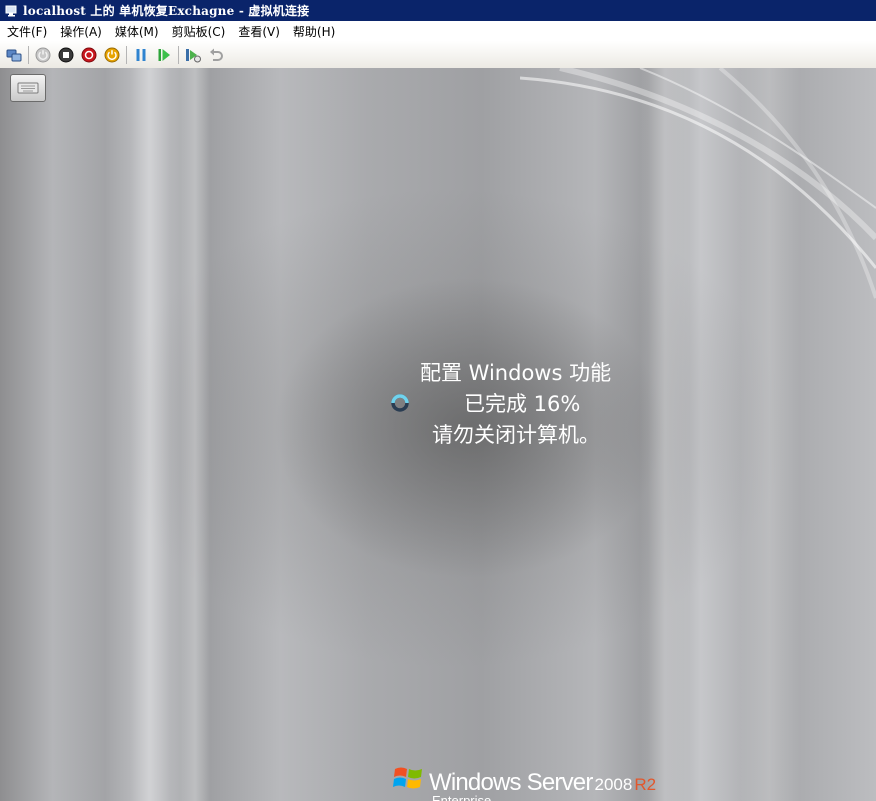 The image size is (876, 801). What do you see at coordinates (26, 31) in the screenshot?
I see `menu-file: 文件(F)` at bounding box center [26, 31].